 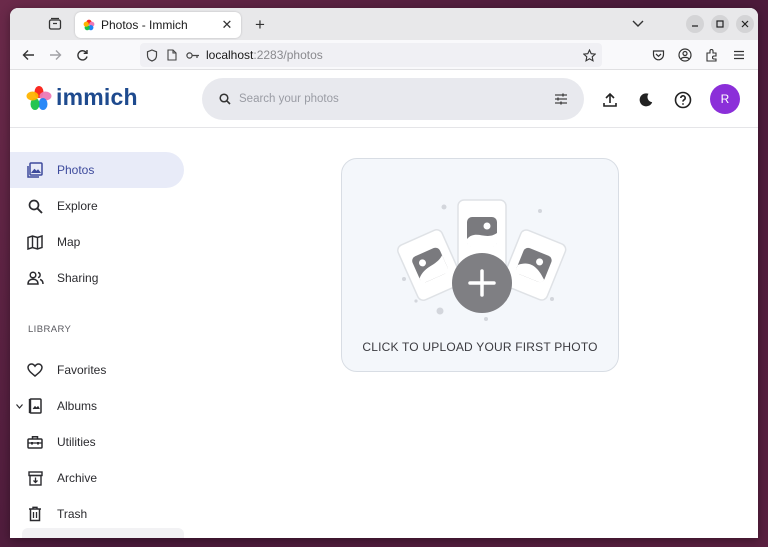 I want to click on library-heading: LIBRARY, so click(x=50, y=329).